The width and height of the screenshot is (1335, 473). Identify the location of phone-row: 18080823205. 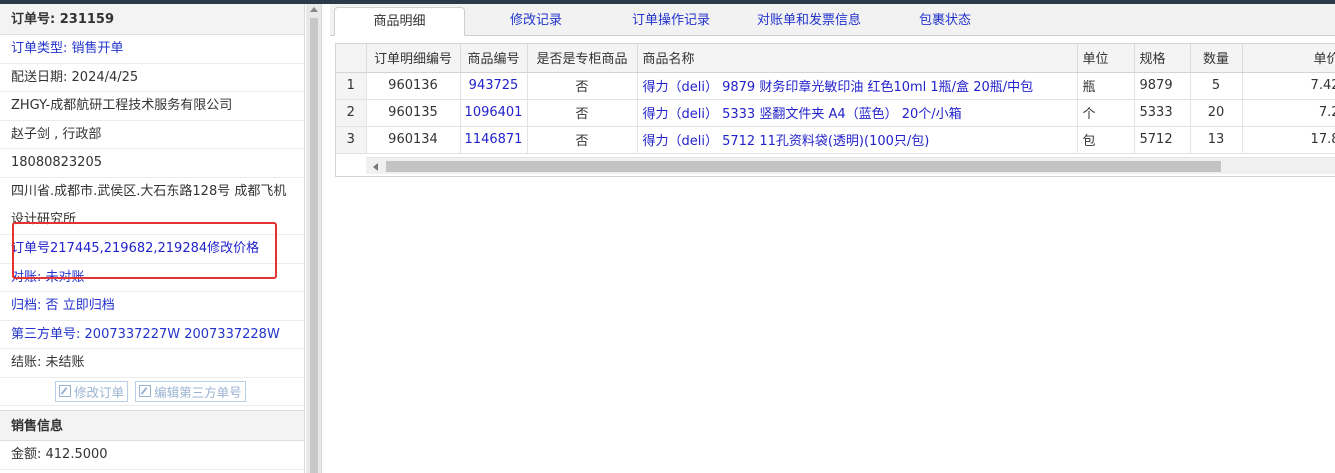
(152, 163).